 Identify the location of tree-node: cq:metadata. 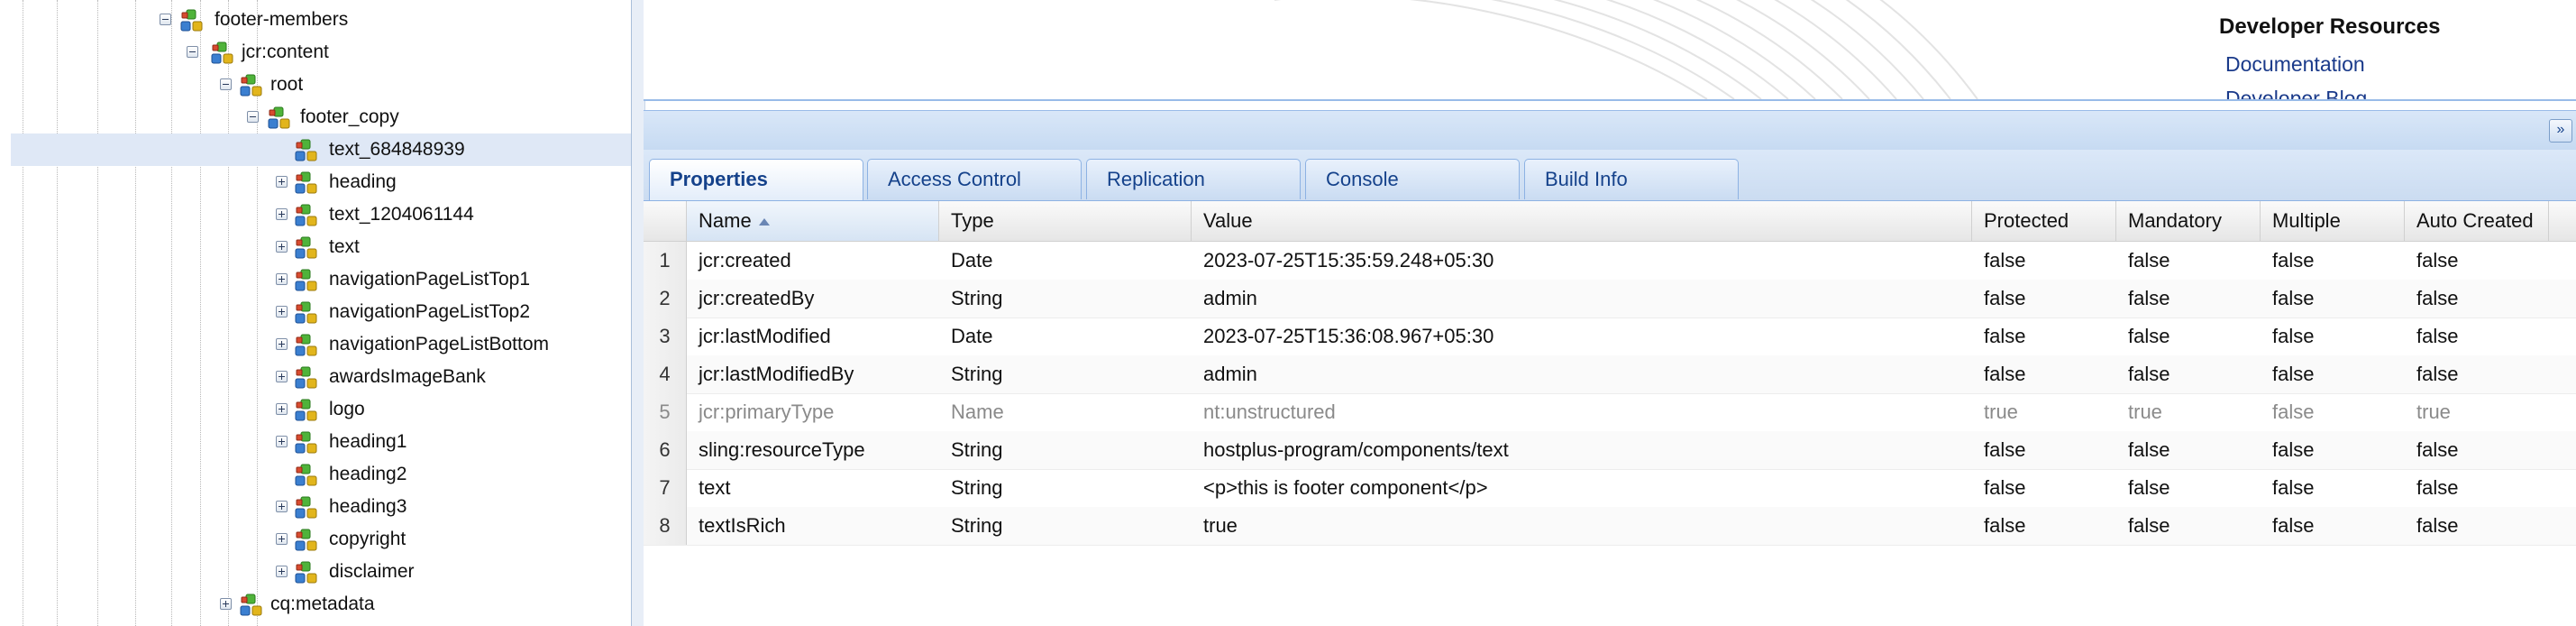
(315, 604).